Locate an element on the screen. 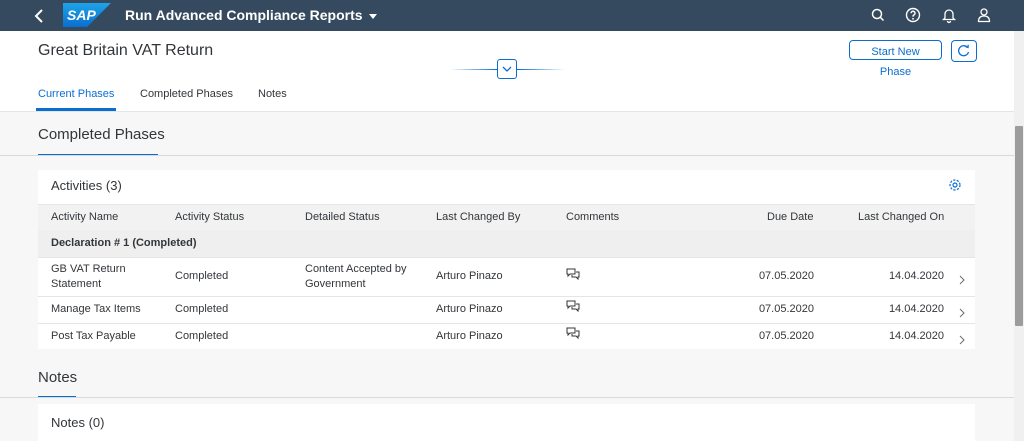  search-icon is located at coordinates (878, 15).